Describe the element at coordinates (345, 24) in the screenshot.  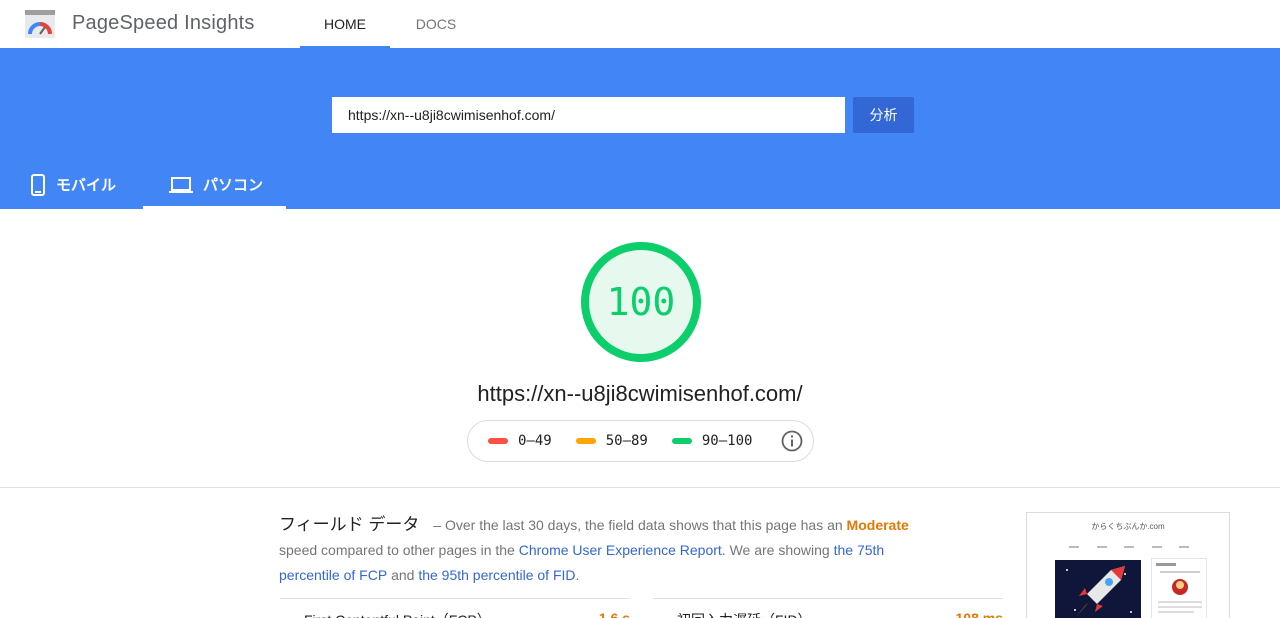
I see `nav-tab-home: HOME` at that location.